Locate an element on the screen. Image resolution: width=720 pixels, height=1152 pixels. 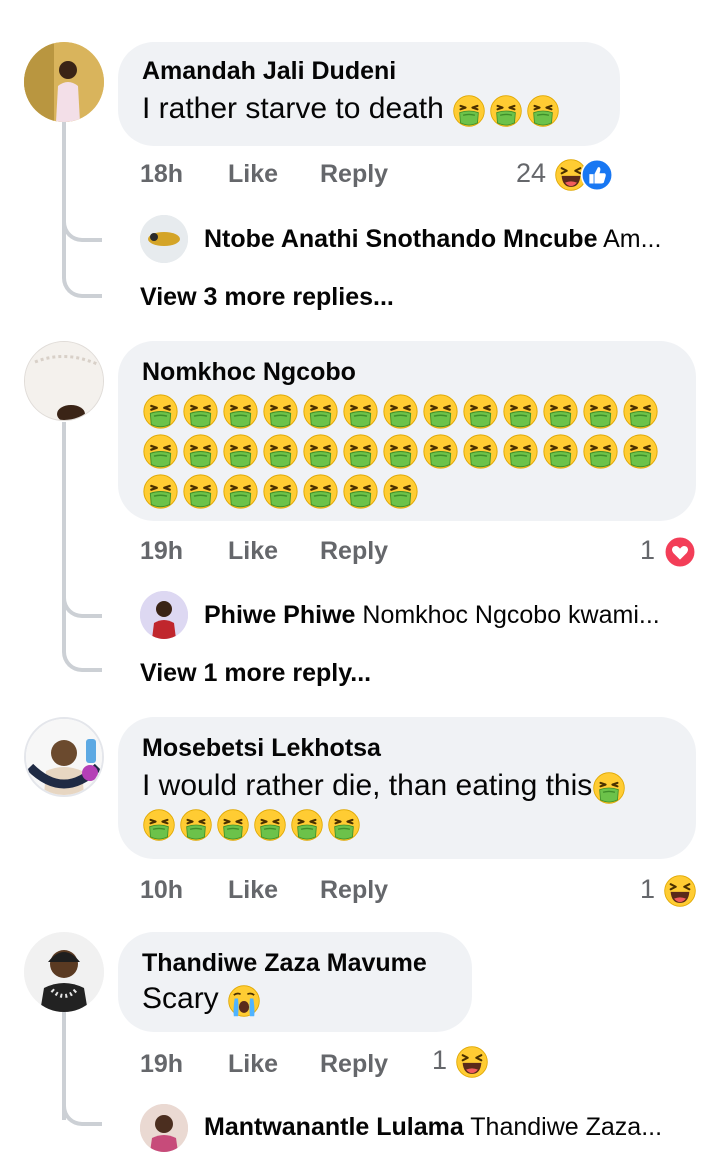
comment-text: I rather starve to death is located at coordinates (370, 109).